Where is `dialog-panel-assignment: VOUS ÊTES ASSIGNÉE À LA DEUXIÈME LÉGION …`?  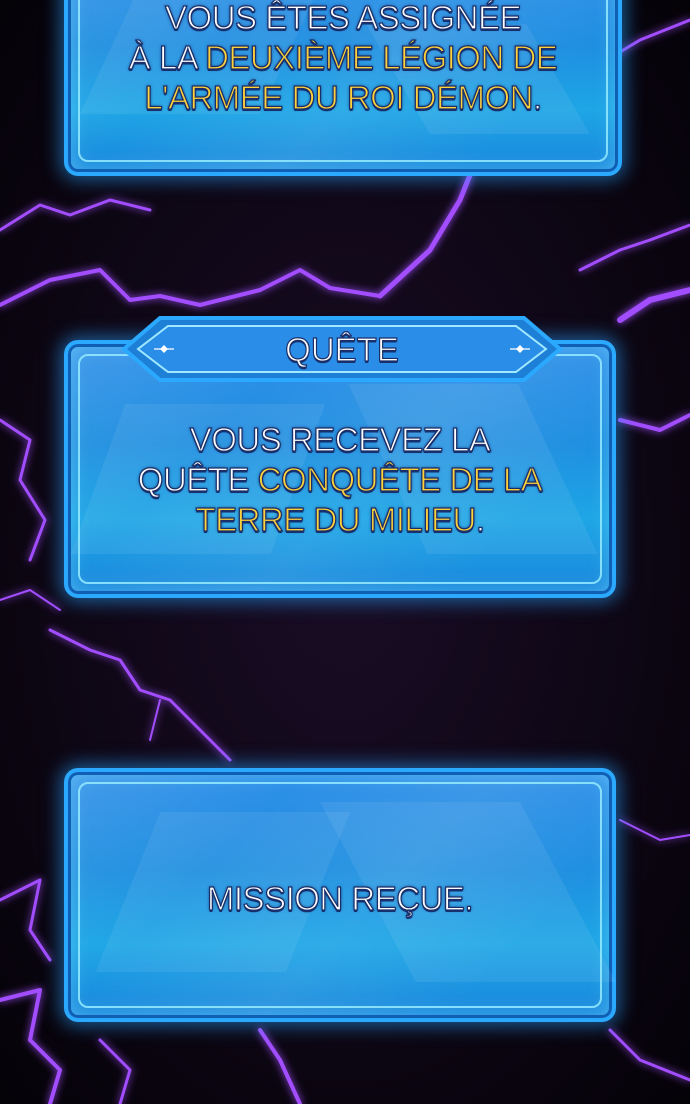 dialog-panel-assignment: VOUS ÊTES ASSIGNÉE À LA DEUXIÈME LÉGION … is located at coordinates (343, 88).